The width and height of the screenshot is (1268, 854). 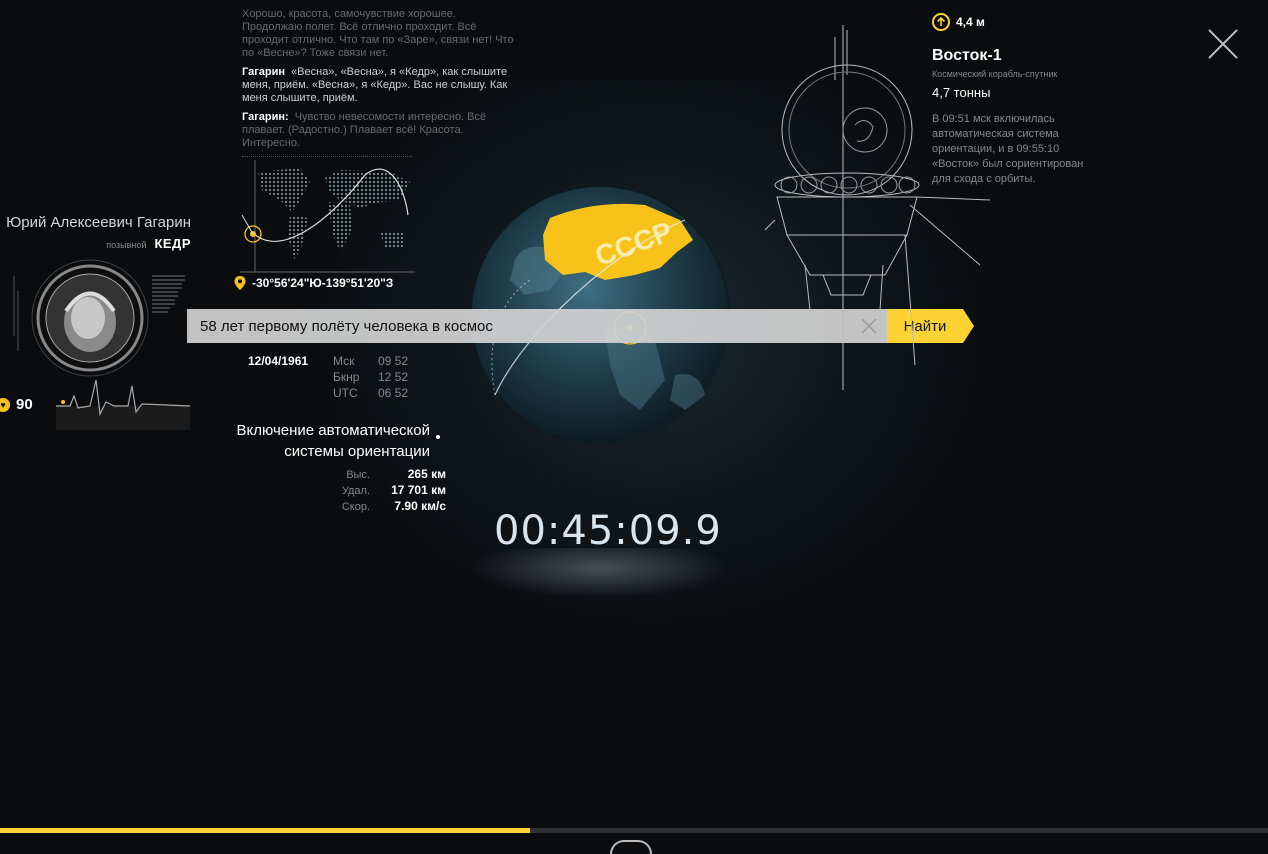 I want to click on craft-name: Восток-1, so click(x=967, y=55).